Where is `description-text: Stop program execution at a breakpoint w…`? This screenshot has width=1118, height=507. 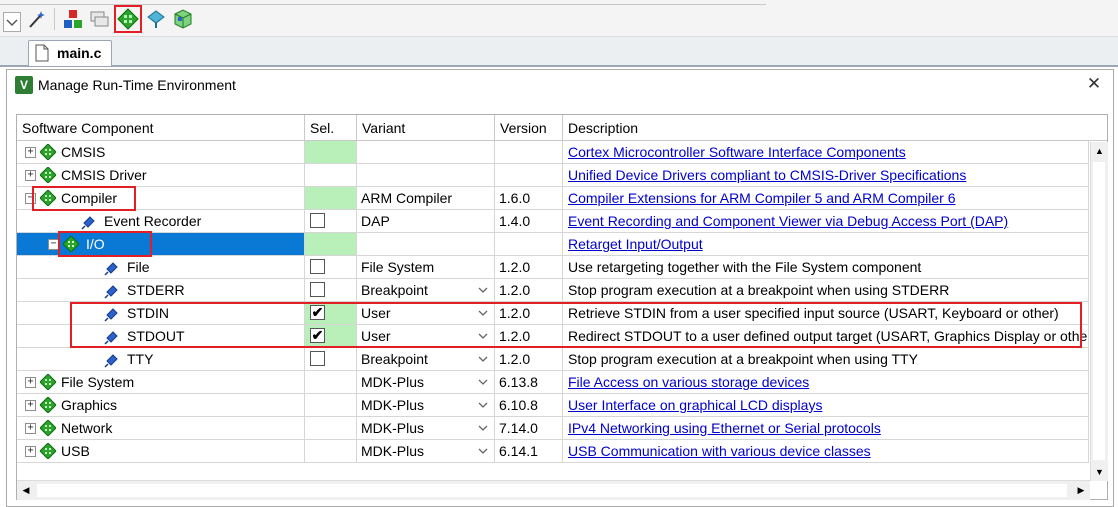
description-text: Stop program execution at a breakpoint w… is located at coordinates (743, 359).